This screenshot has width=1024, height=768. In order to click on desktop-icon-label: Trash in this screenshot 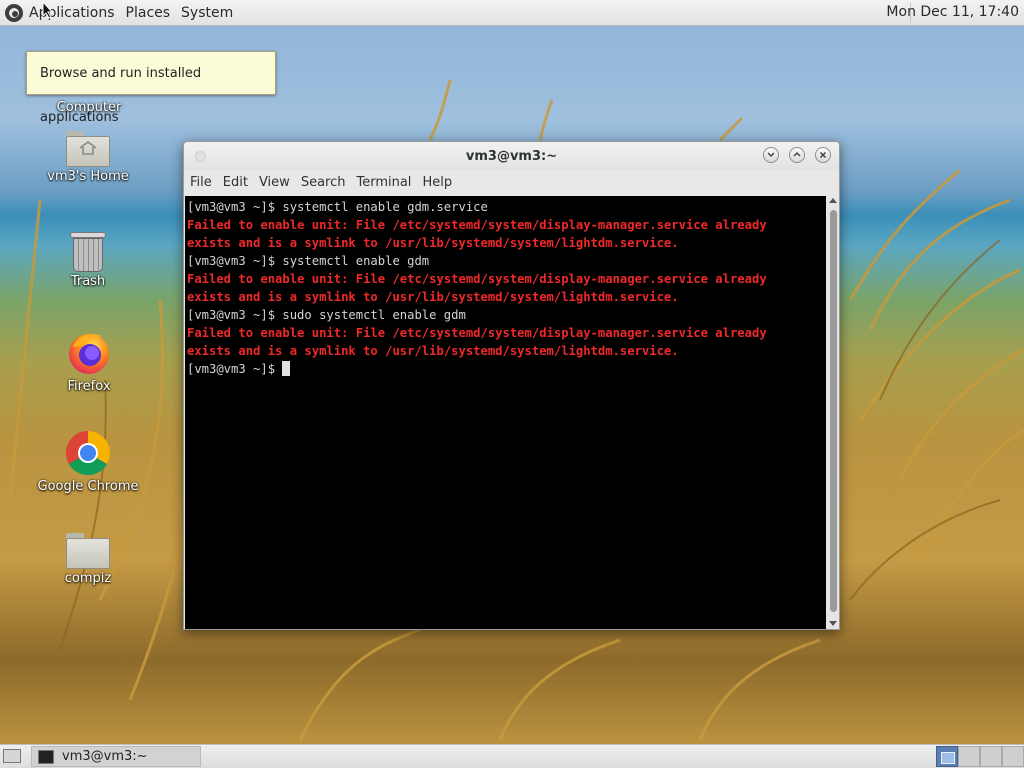, I will do `click(88, 281)`.